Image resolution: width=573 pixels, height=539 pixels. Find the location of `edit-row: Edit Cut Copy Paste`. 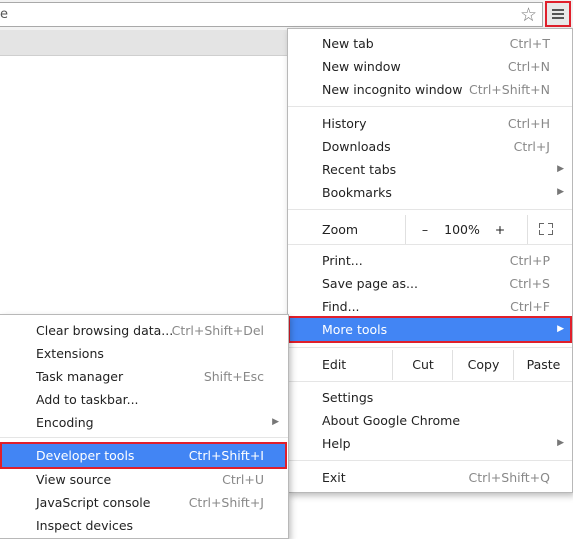

edit-row: Edit Cut Copy Paste is located at coordinates (430, 365).